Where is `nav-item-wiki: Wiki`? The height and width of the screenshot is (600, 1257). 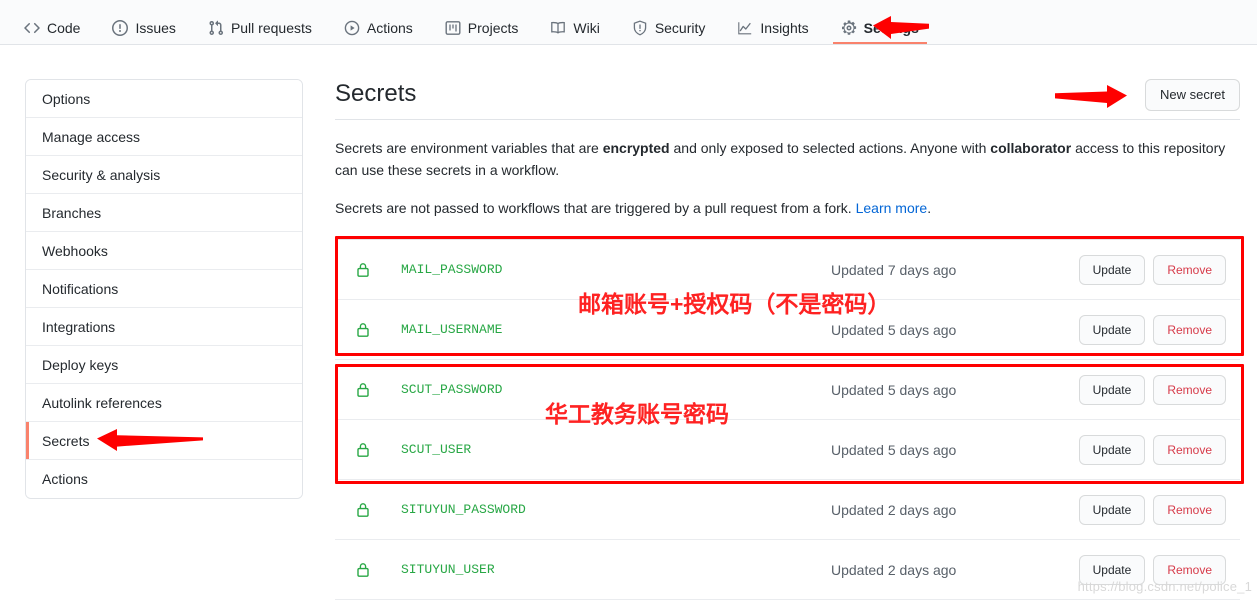
nav-item-wiki: Wiki is located at coordinates (574, 22).